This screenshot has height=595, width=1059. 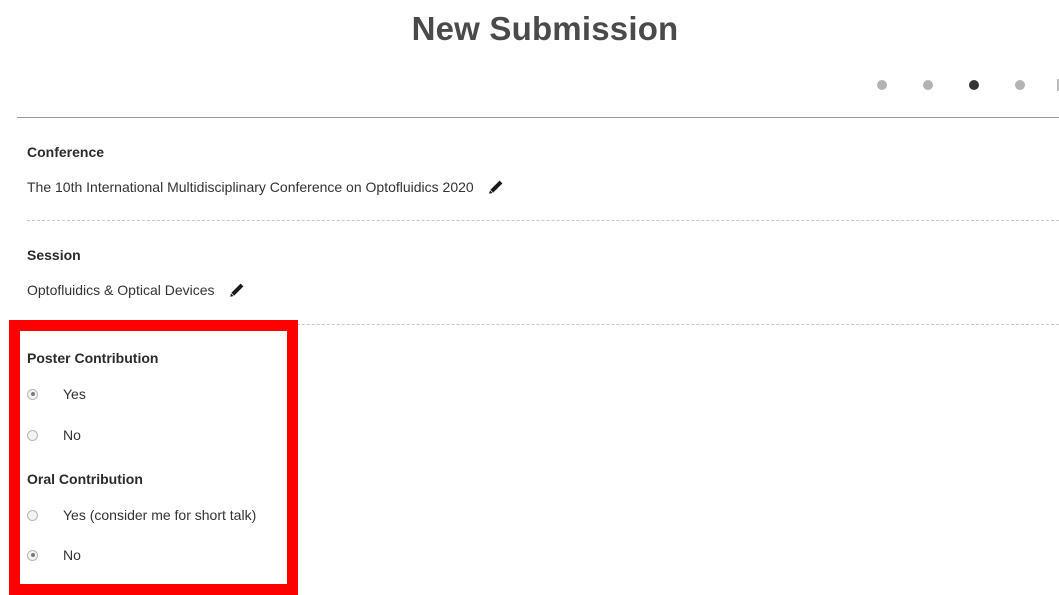 I want to click on poster-no-label: No, so click(x=72, y=435).